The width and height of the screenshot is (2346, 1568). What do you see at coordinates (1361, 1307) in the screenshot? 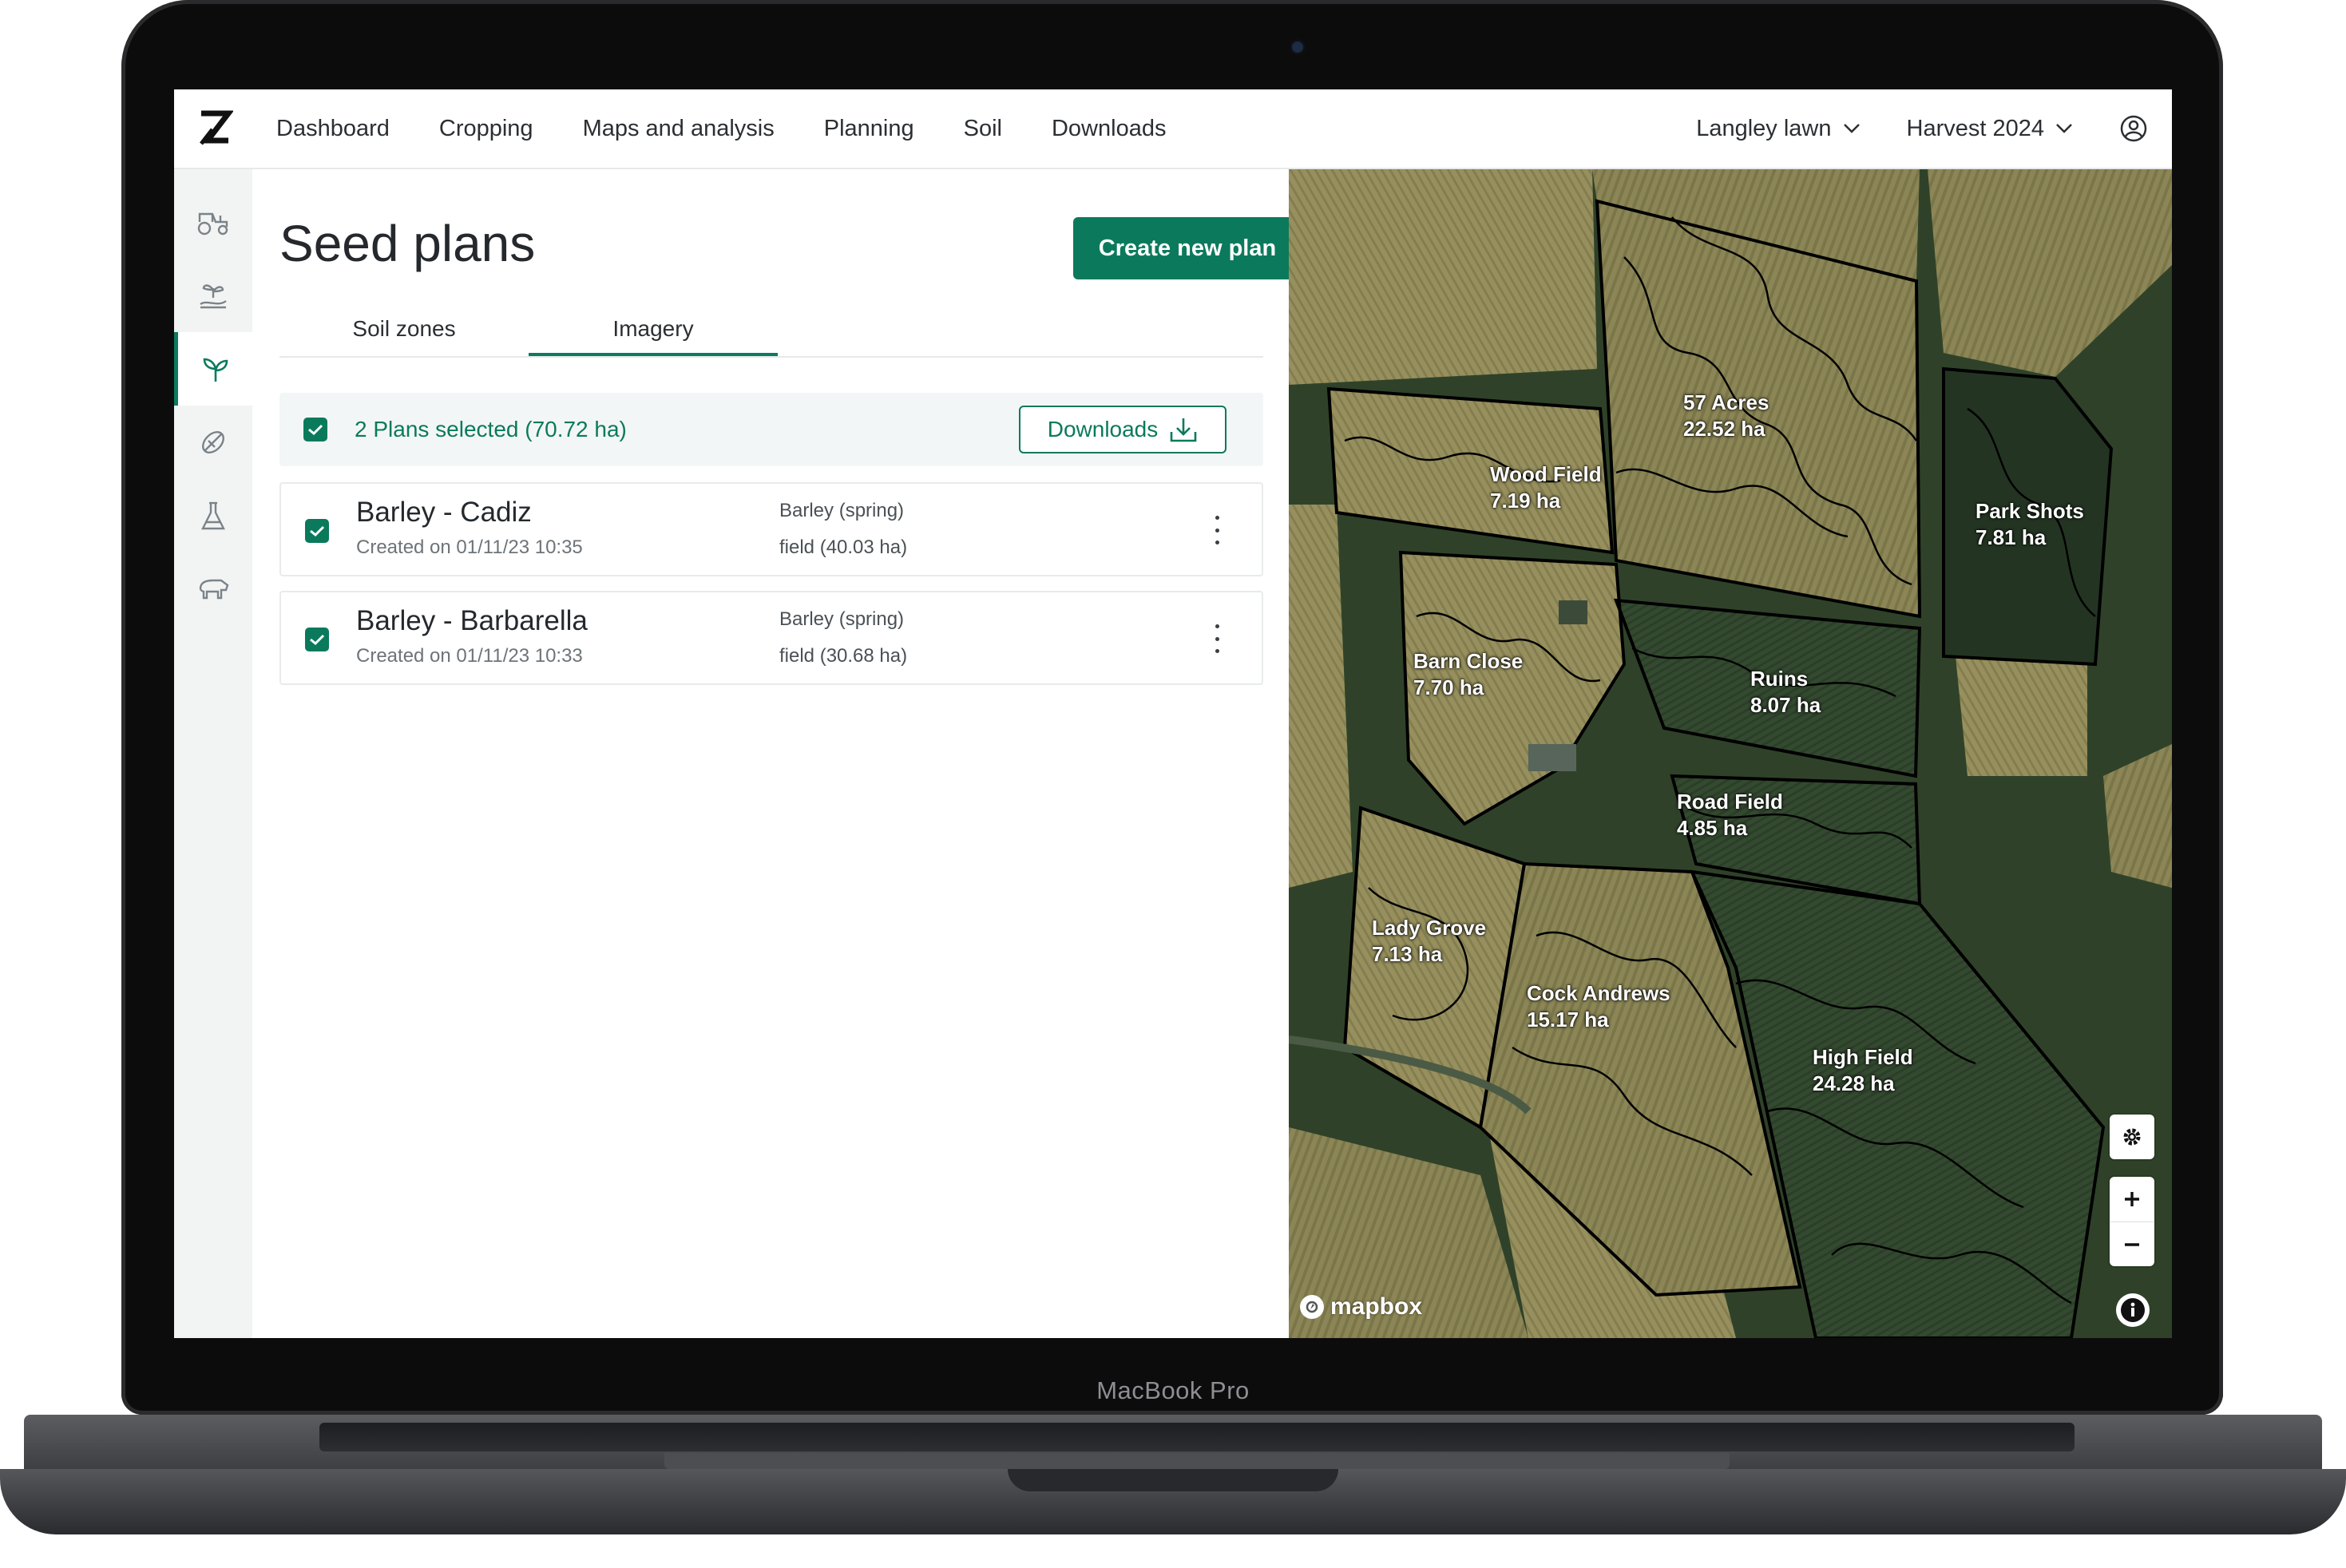
I see `mapbox-attribution: mapbox` at bounding box center [1361, 1307].